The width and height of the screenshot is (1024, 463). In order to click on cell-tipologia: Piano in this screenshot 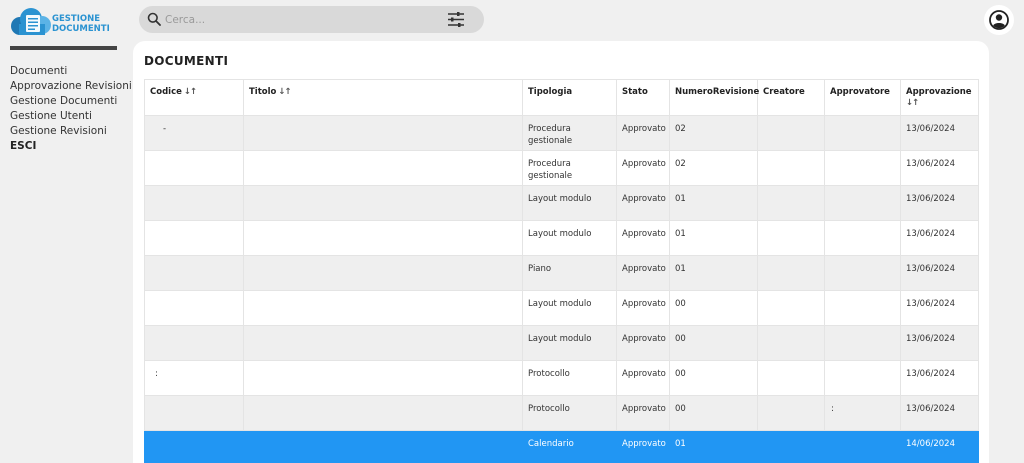, I will do `click(569, 273)`.